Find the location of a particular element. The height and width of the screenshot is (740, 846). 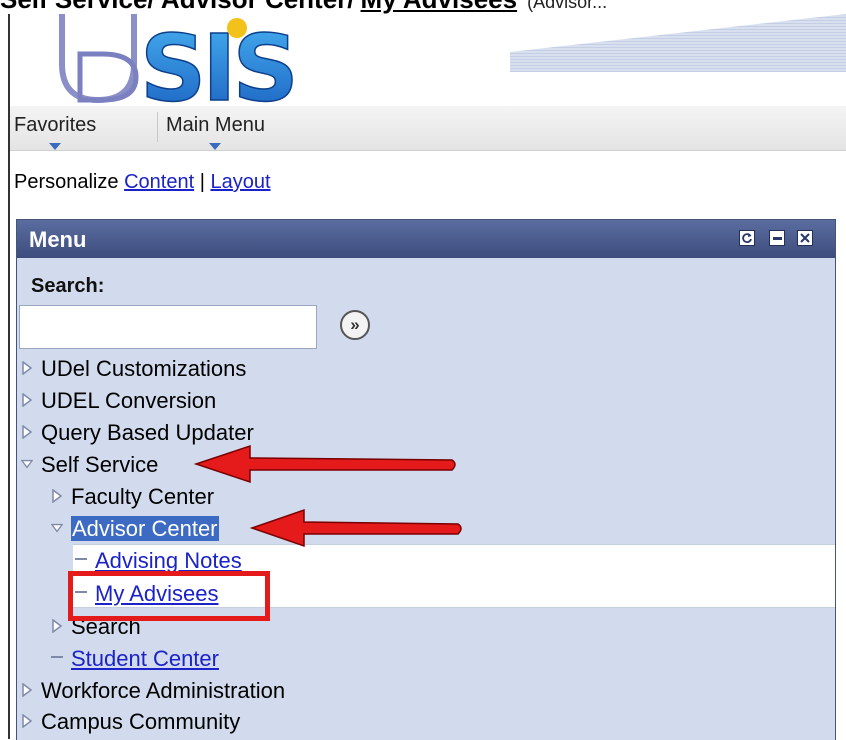

personalize-content-link: Content is located at coordinates (159, 182).